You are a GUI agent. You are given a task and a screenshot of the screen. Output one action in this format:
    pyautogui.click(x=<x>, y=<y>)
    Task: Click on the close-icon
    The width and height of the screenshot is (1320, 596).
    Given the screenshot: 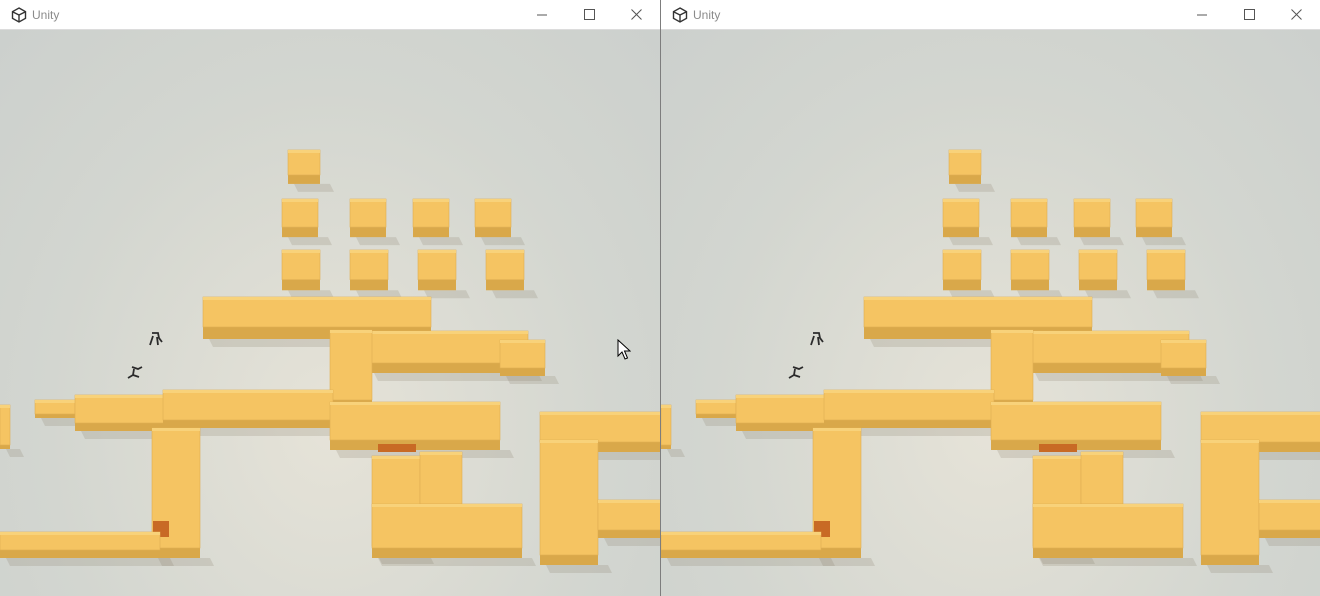 What is the action you would take?
    pyautogui.click(x=1296, y=14)
    